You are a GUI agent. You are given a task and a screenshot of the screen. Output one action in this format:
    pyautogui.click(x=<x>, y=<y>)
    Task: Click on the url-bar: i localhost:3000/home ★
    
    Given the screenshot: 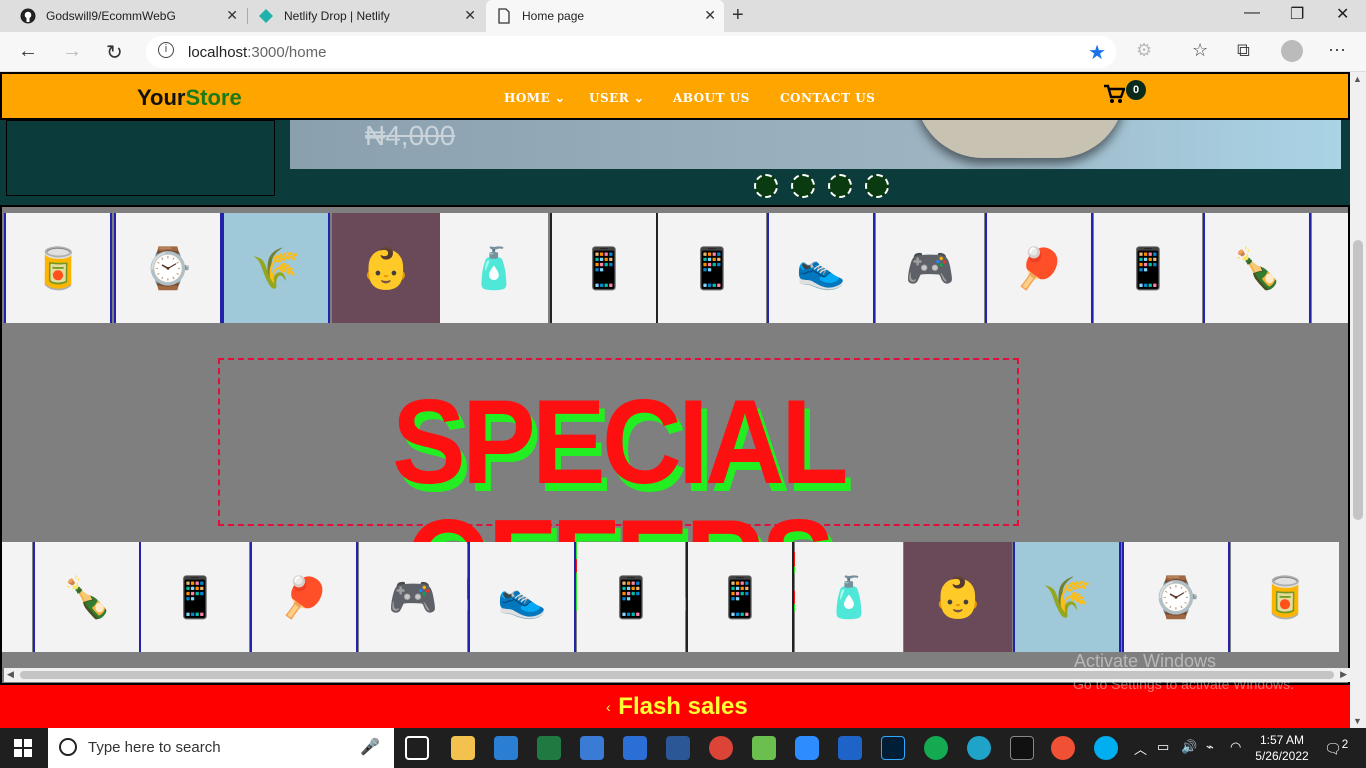 What is the action you would take?
    pyautogui.click(x=631, y=52)
    